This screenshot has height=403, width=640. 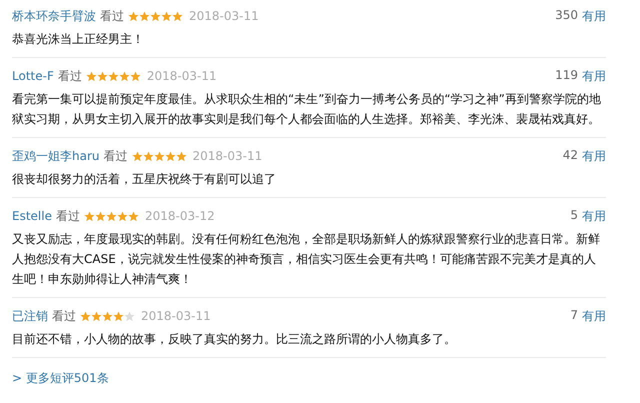 I want to click on vote-count: 350, so click(x=566, y=16).